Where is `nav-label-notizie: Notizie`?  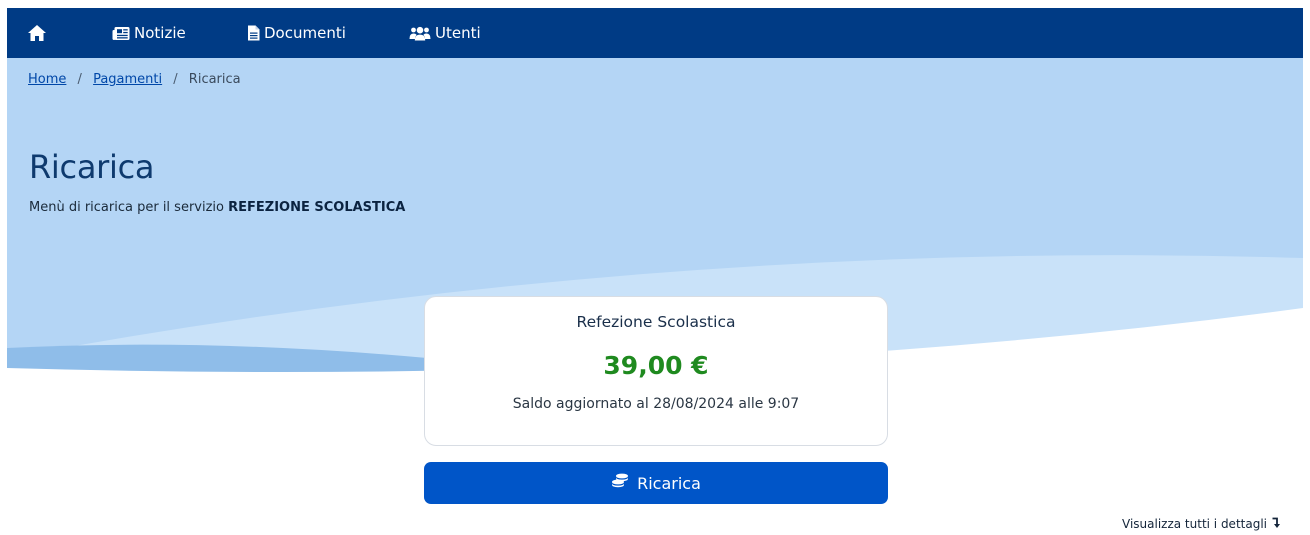 nav-label-notizie: Notizie is located at coordinates (160, 33).